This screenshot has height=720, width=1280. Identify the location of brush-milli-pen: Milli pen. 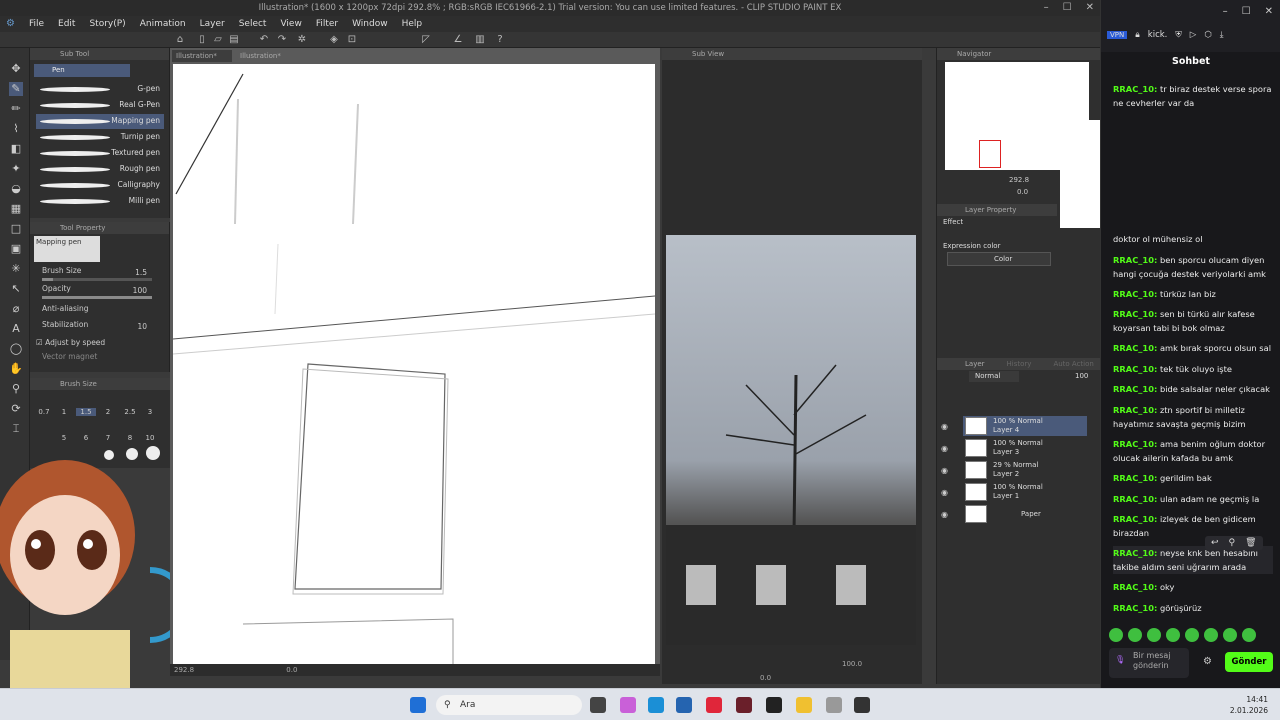
(100, 201).